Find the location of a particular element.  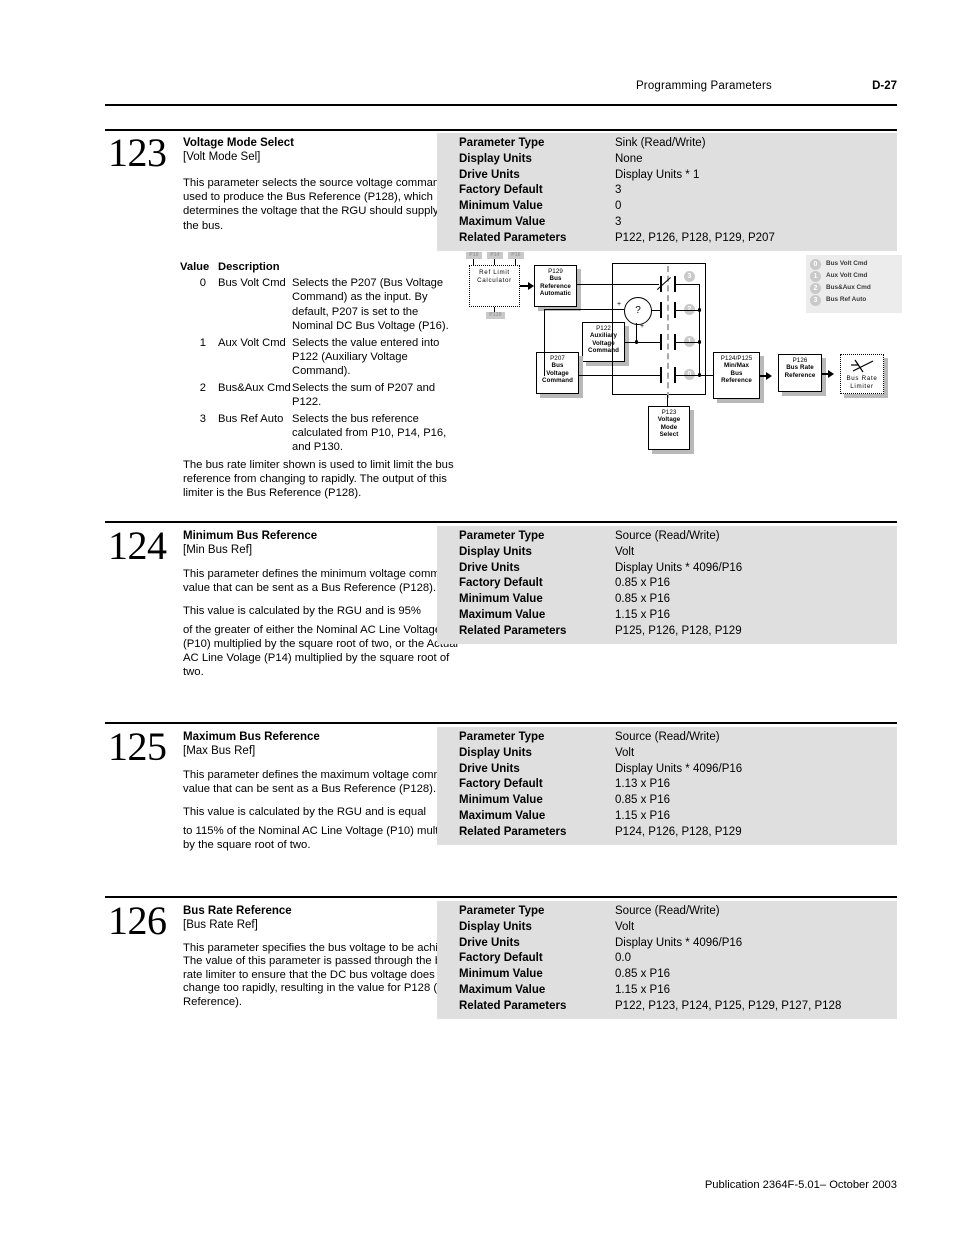

spec-value: 0.0 is located at coordinates (623, 958).